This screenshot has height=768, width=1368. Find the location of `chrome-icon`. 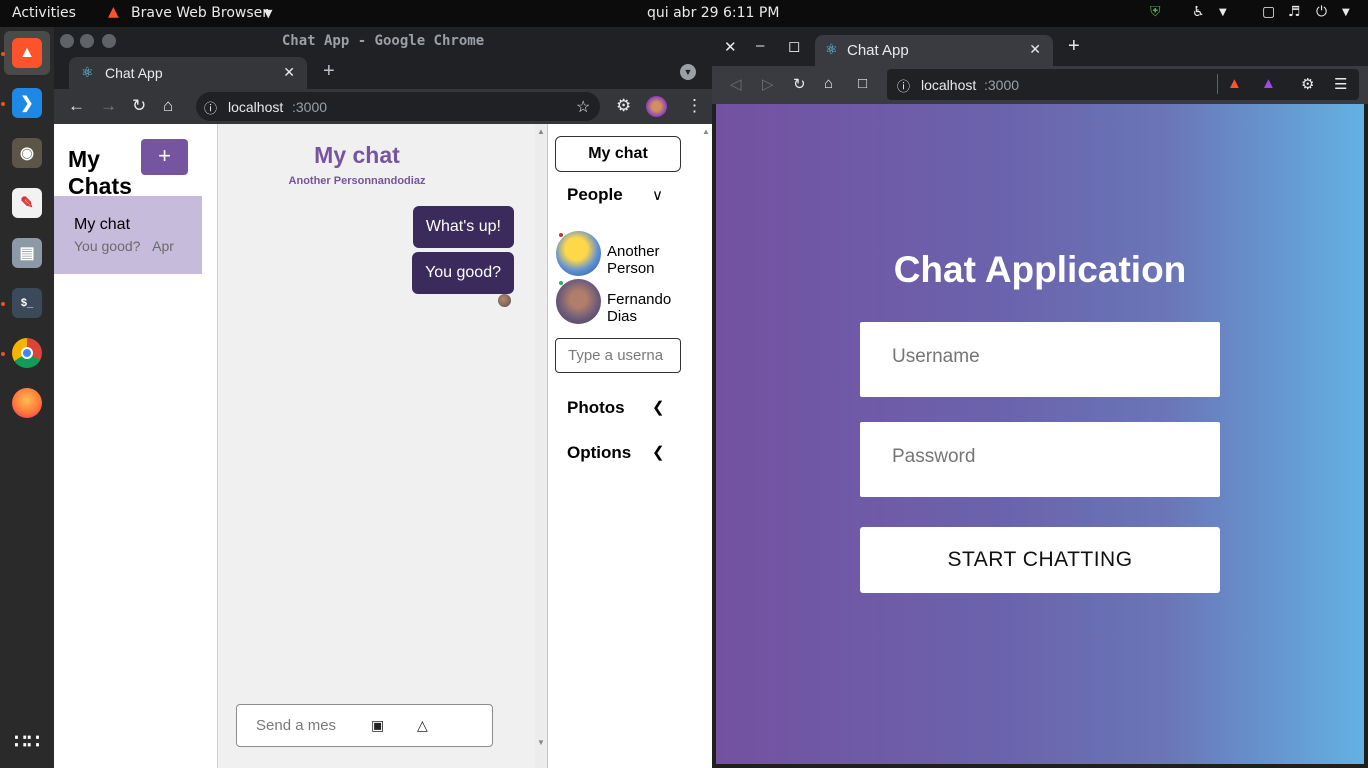

chrome-icon is located at coordinates (27, 353).